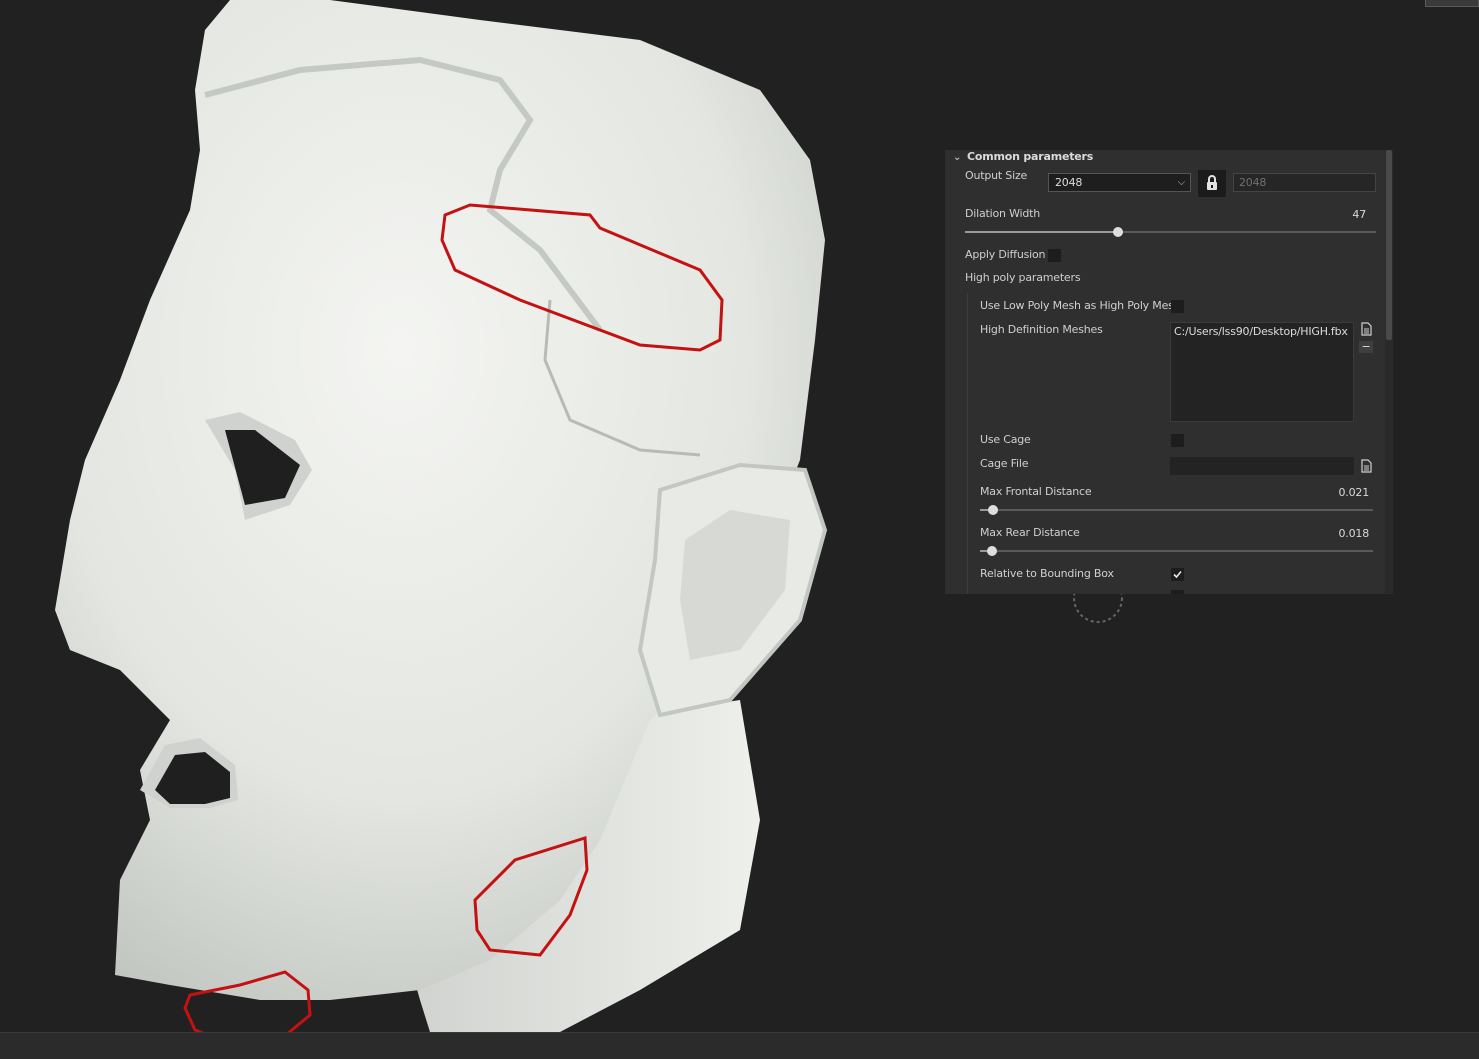 This screenshot has height=1059, width=1479. I want to click on dilation-width-label: Dilation Width, so click(1003, 213).